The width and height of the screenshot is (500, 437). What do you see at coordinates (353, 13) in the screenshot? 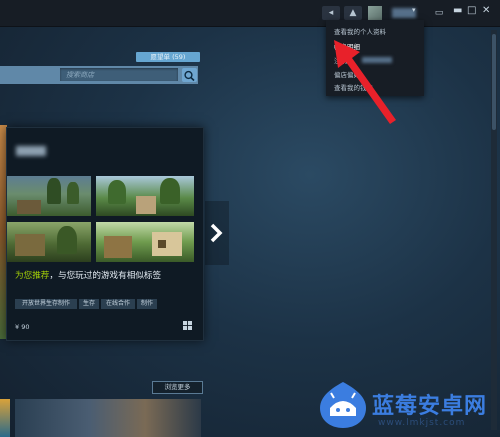
I see `notification-icon: ▲` at bounding box center [353, 13].